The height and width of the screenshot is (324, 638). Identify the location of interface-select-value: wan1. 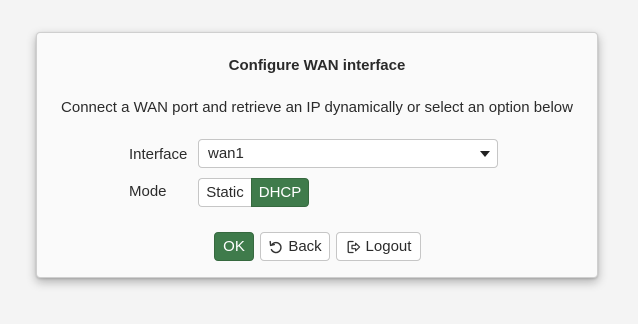
(226, 153).